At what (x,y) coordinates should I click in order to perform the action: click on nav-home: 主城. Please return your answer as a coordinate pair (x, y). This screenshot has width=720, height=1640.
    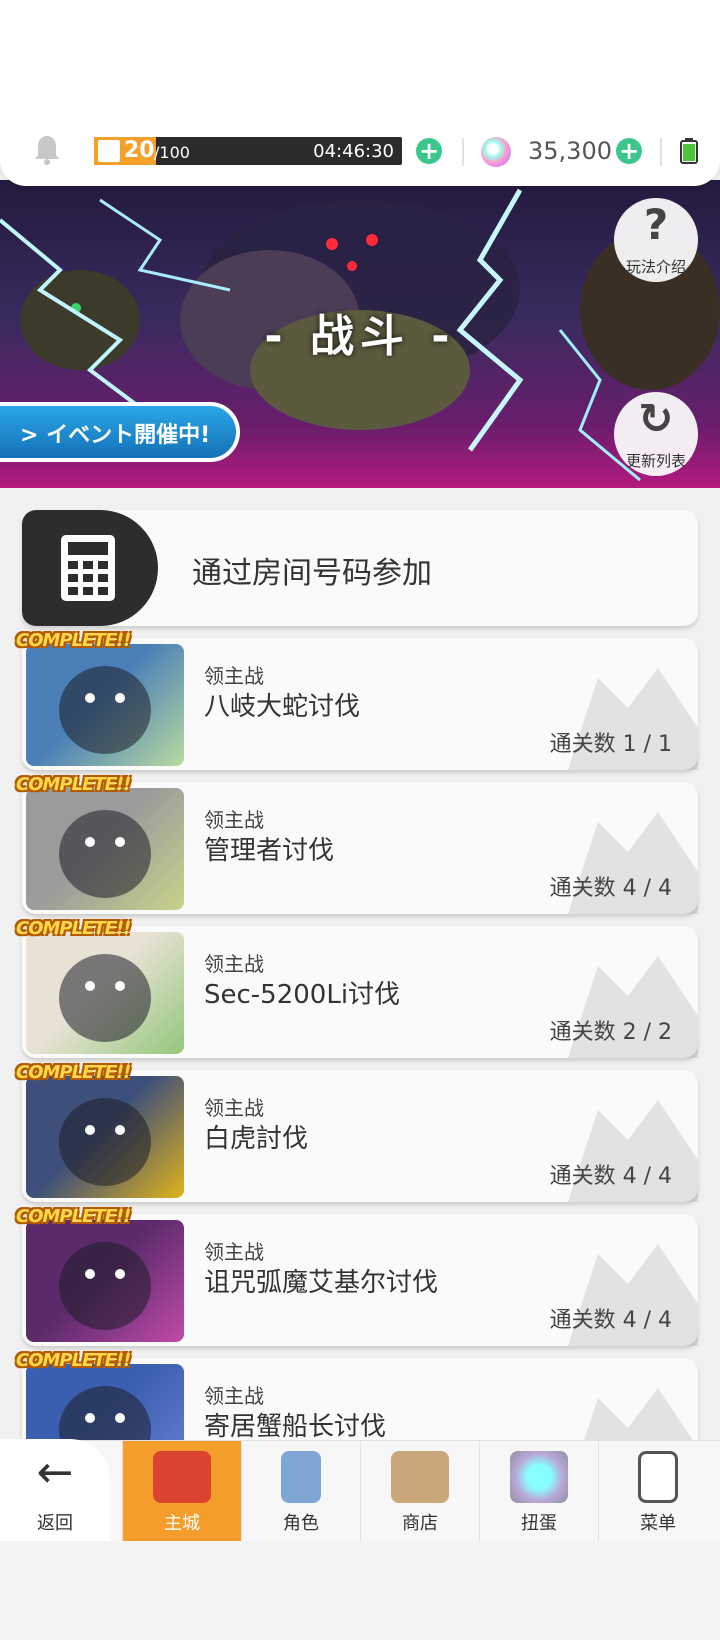
    Looking at the image, I should click on (181, 1491).